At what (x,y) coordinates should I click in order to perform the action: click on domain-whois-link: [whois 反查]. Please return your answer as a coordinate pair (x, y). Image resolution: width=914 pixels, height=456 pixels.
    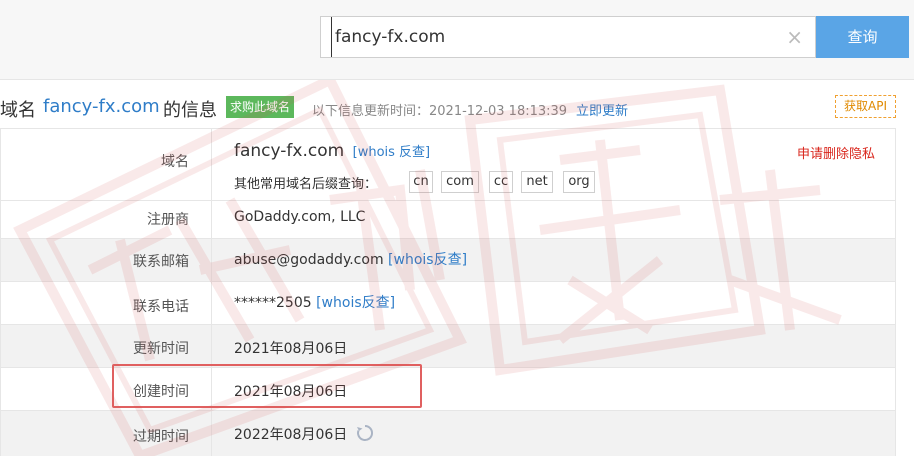
    Looking at the image, I should click on (392, 152).